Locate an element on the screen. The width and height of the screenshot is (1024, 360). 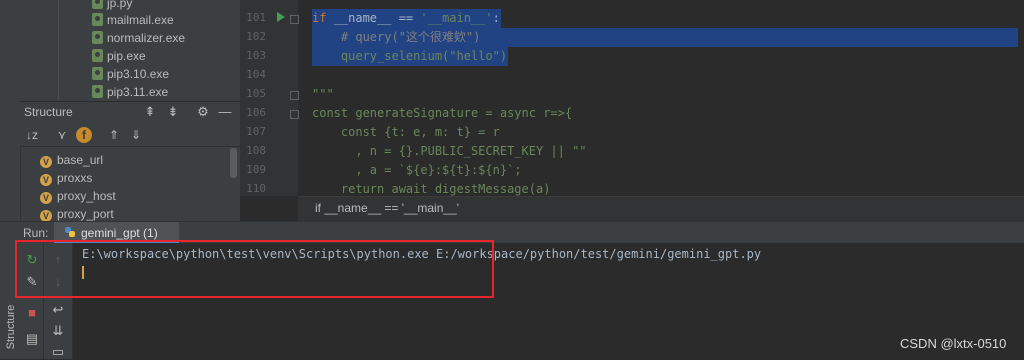
structure-item: Vproxxs is located at coordinates (66, 178).